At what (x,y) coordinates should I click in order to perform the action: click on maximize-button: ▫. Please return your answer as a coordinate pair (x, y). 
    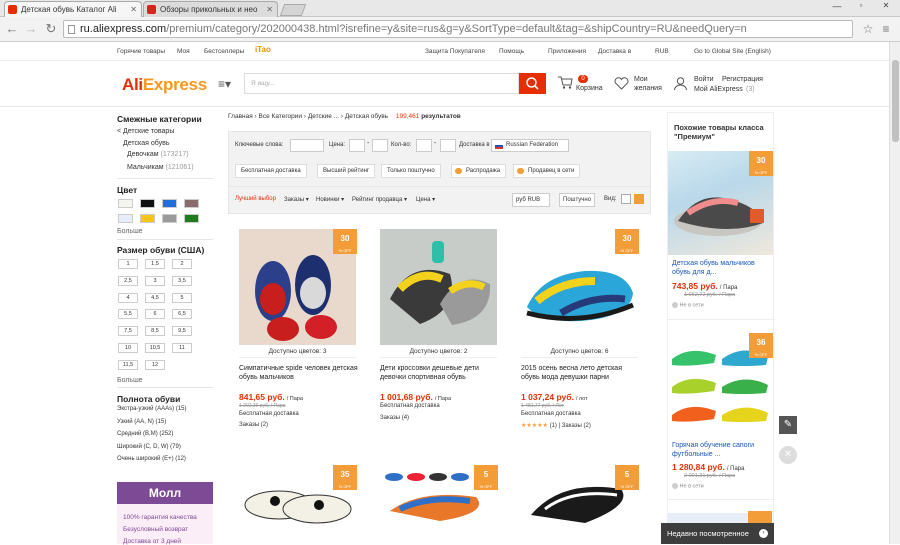
    Looking at the image, I should click on (861, 7).